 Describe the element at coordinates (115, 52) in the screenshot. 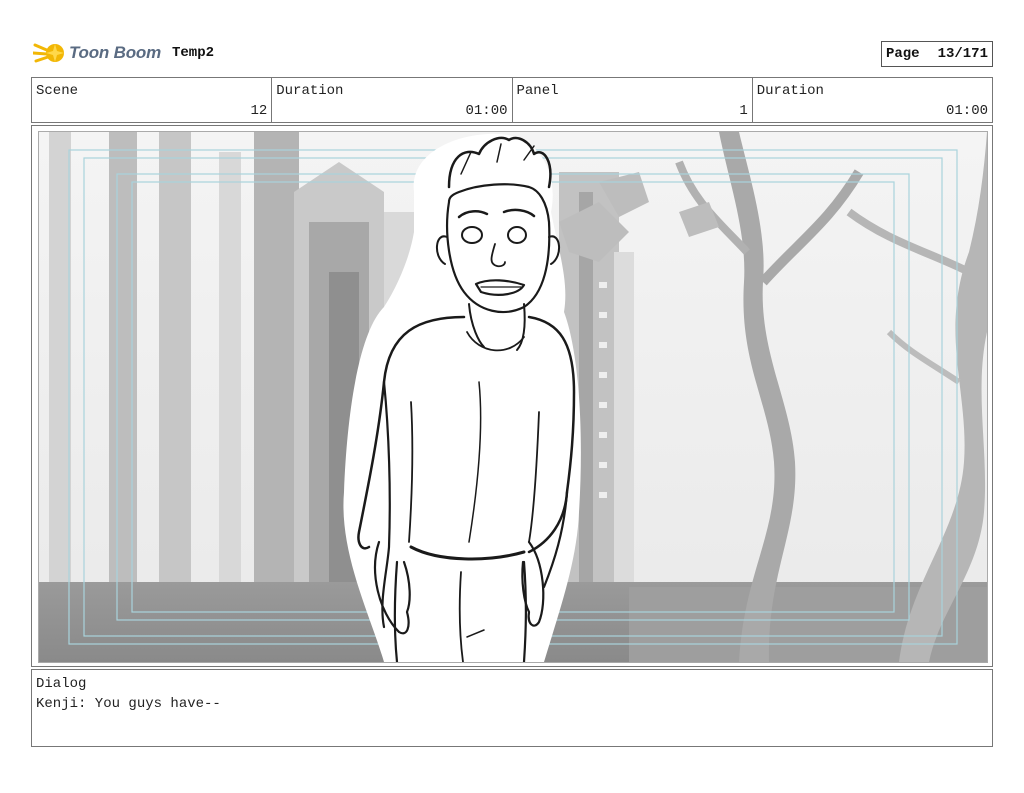

I see `logo-text: Toon Boom` at that location.